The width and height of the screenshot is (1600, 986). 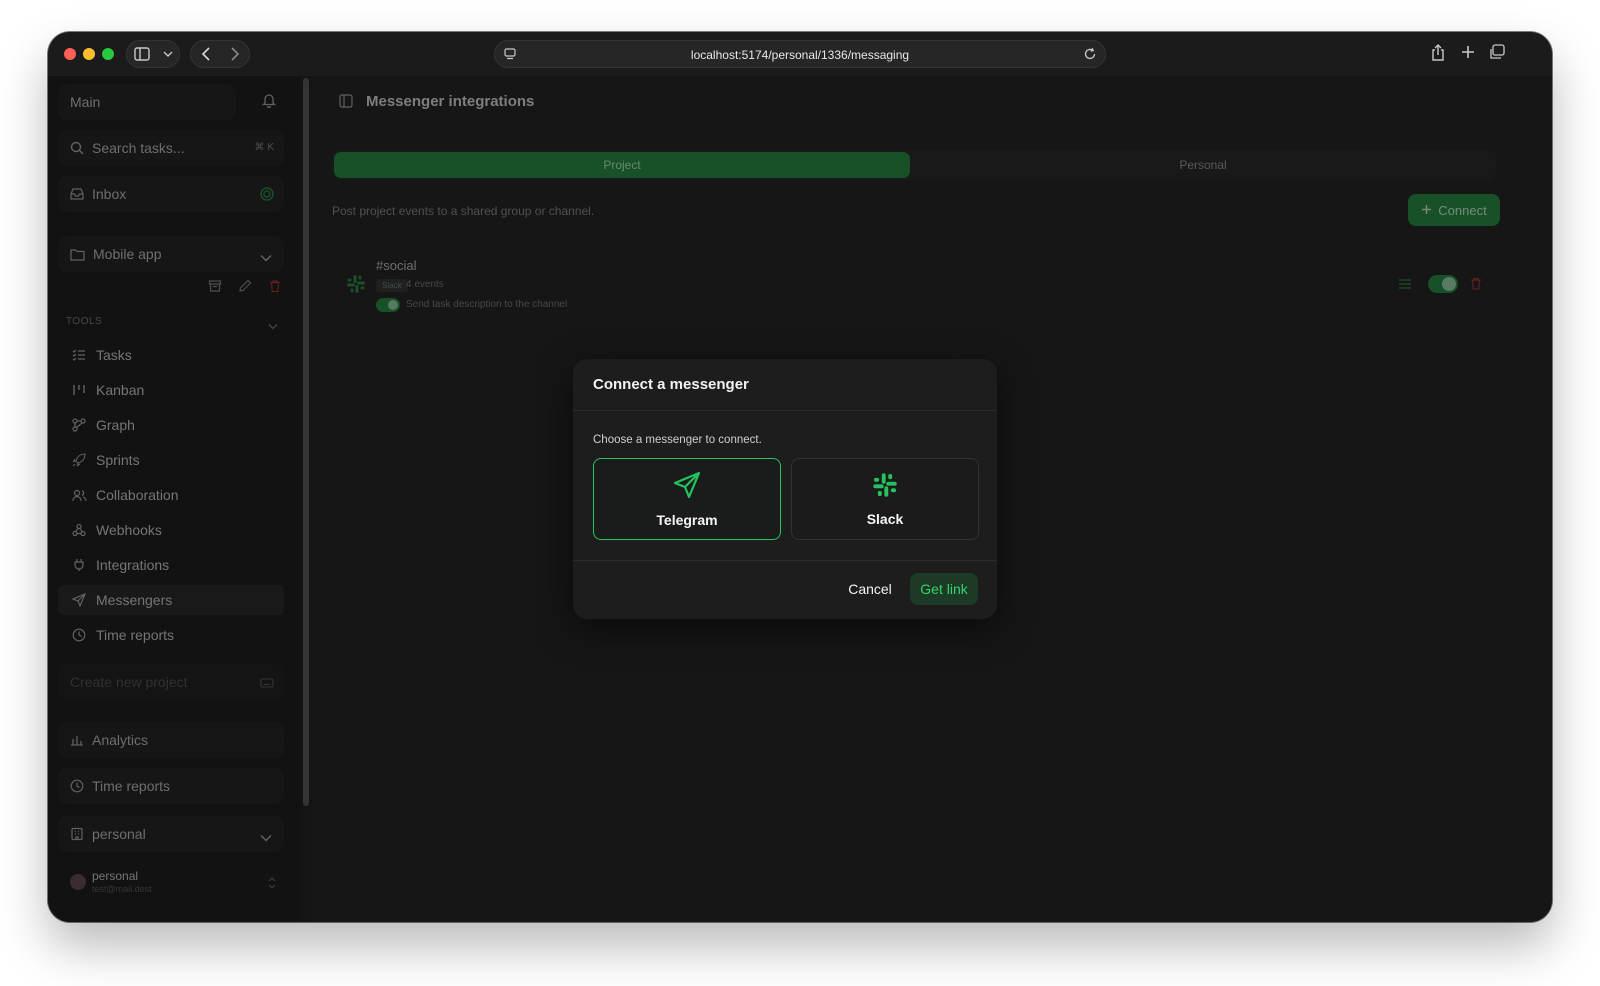 What do you see at coordinates (671, 384) in the screenshot?
I see `dialog-title: Connect a messenger` at bounding box center [671, 384].